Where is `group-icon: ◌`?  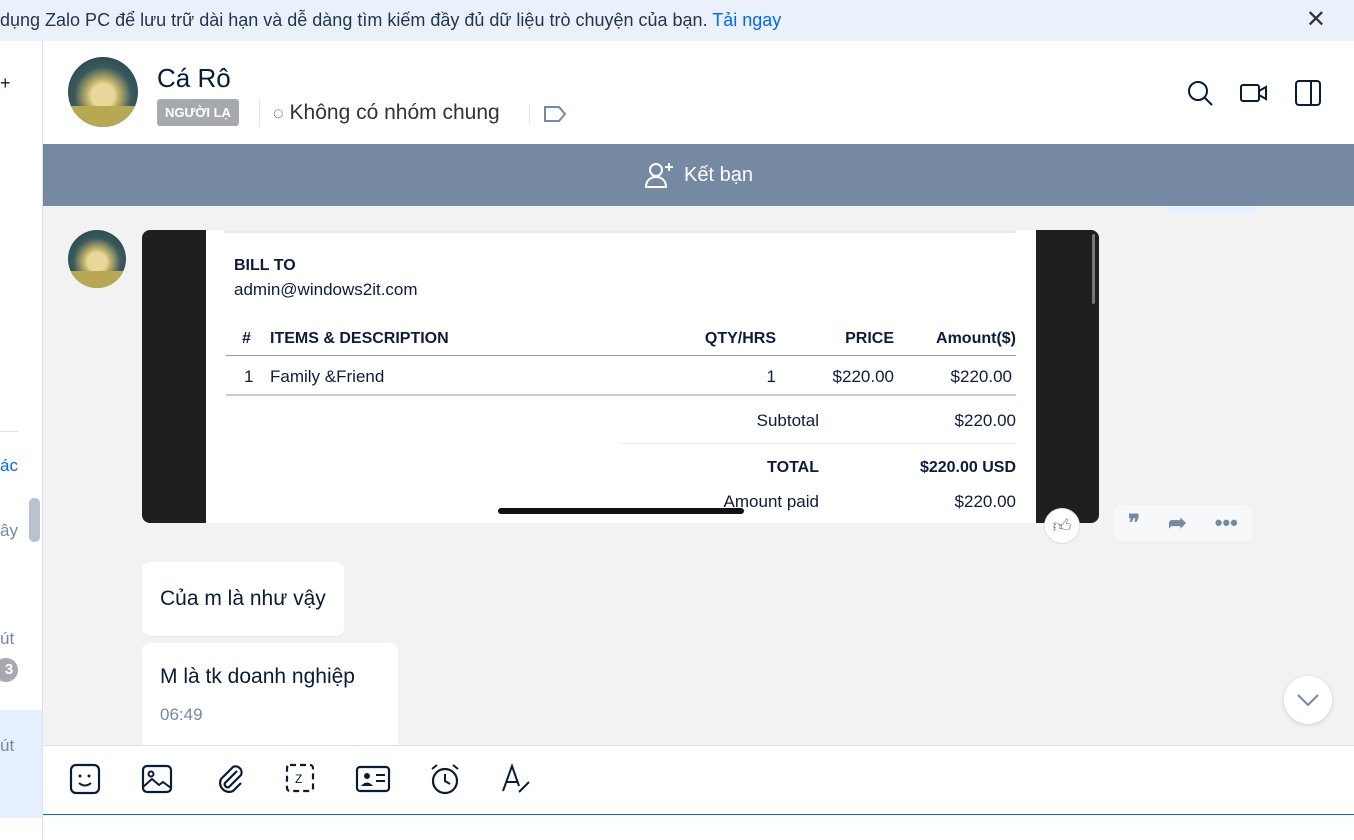 group-icon: ◌ is located at coordinates (278, 113).